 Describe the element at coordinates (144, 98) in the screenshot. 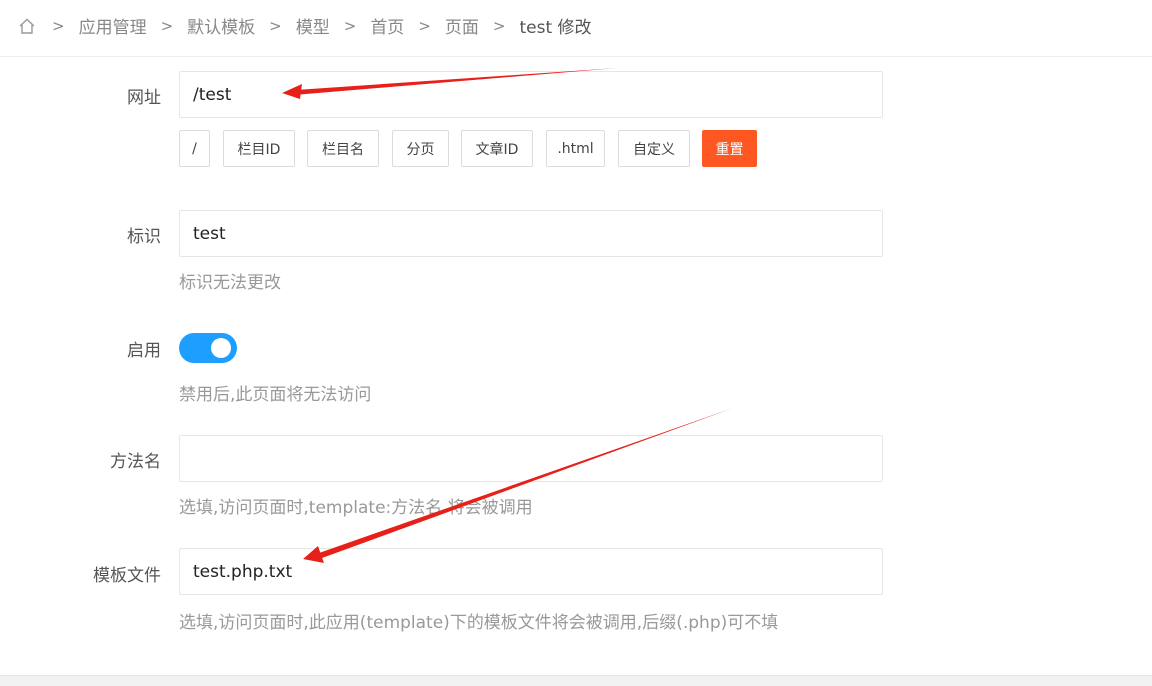

I see `url-label: 网址` at that location.